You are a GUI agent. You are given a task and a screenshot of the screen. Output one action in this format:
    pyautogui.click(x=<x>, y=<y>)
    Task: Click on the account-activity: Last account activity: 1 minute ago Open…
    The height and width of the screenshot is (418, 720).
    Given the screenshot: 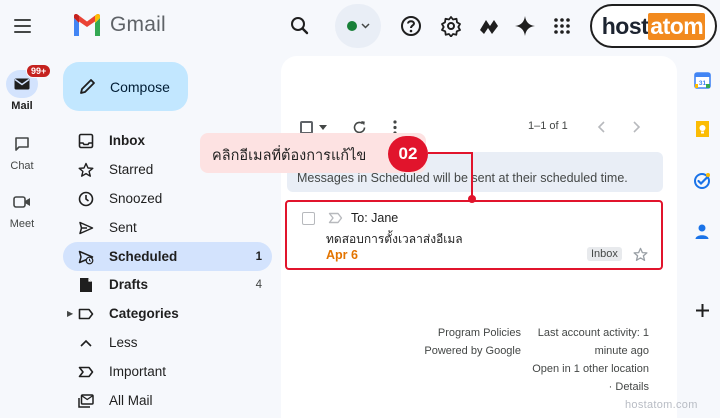 What is the action you would take?
    pyautogui.click(x=588, y=360)
    